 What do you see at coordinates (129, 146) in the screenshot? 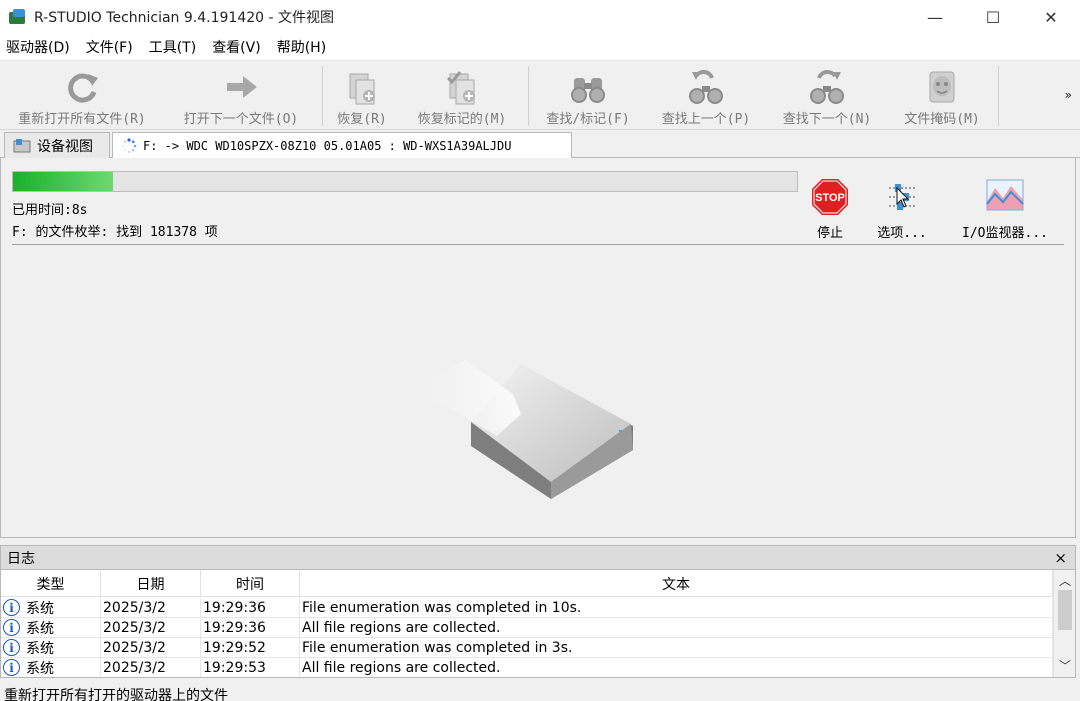
I see `spinner-icon` at bounding box center [129, 146].